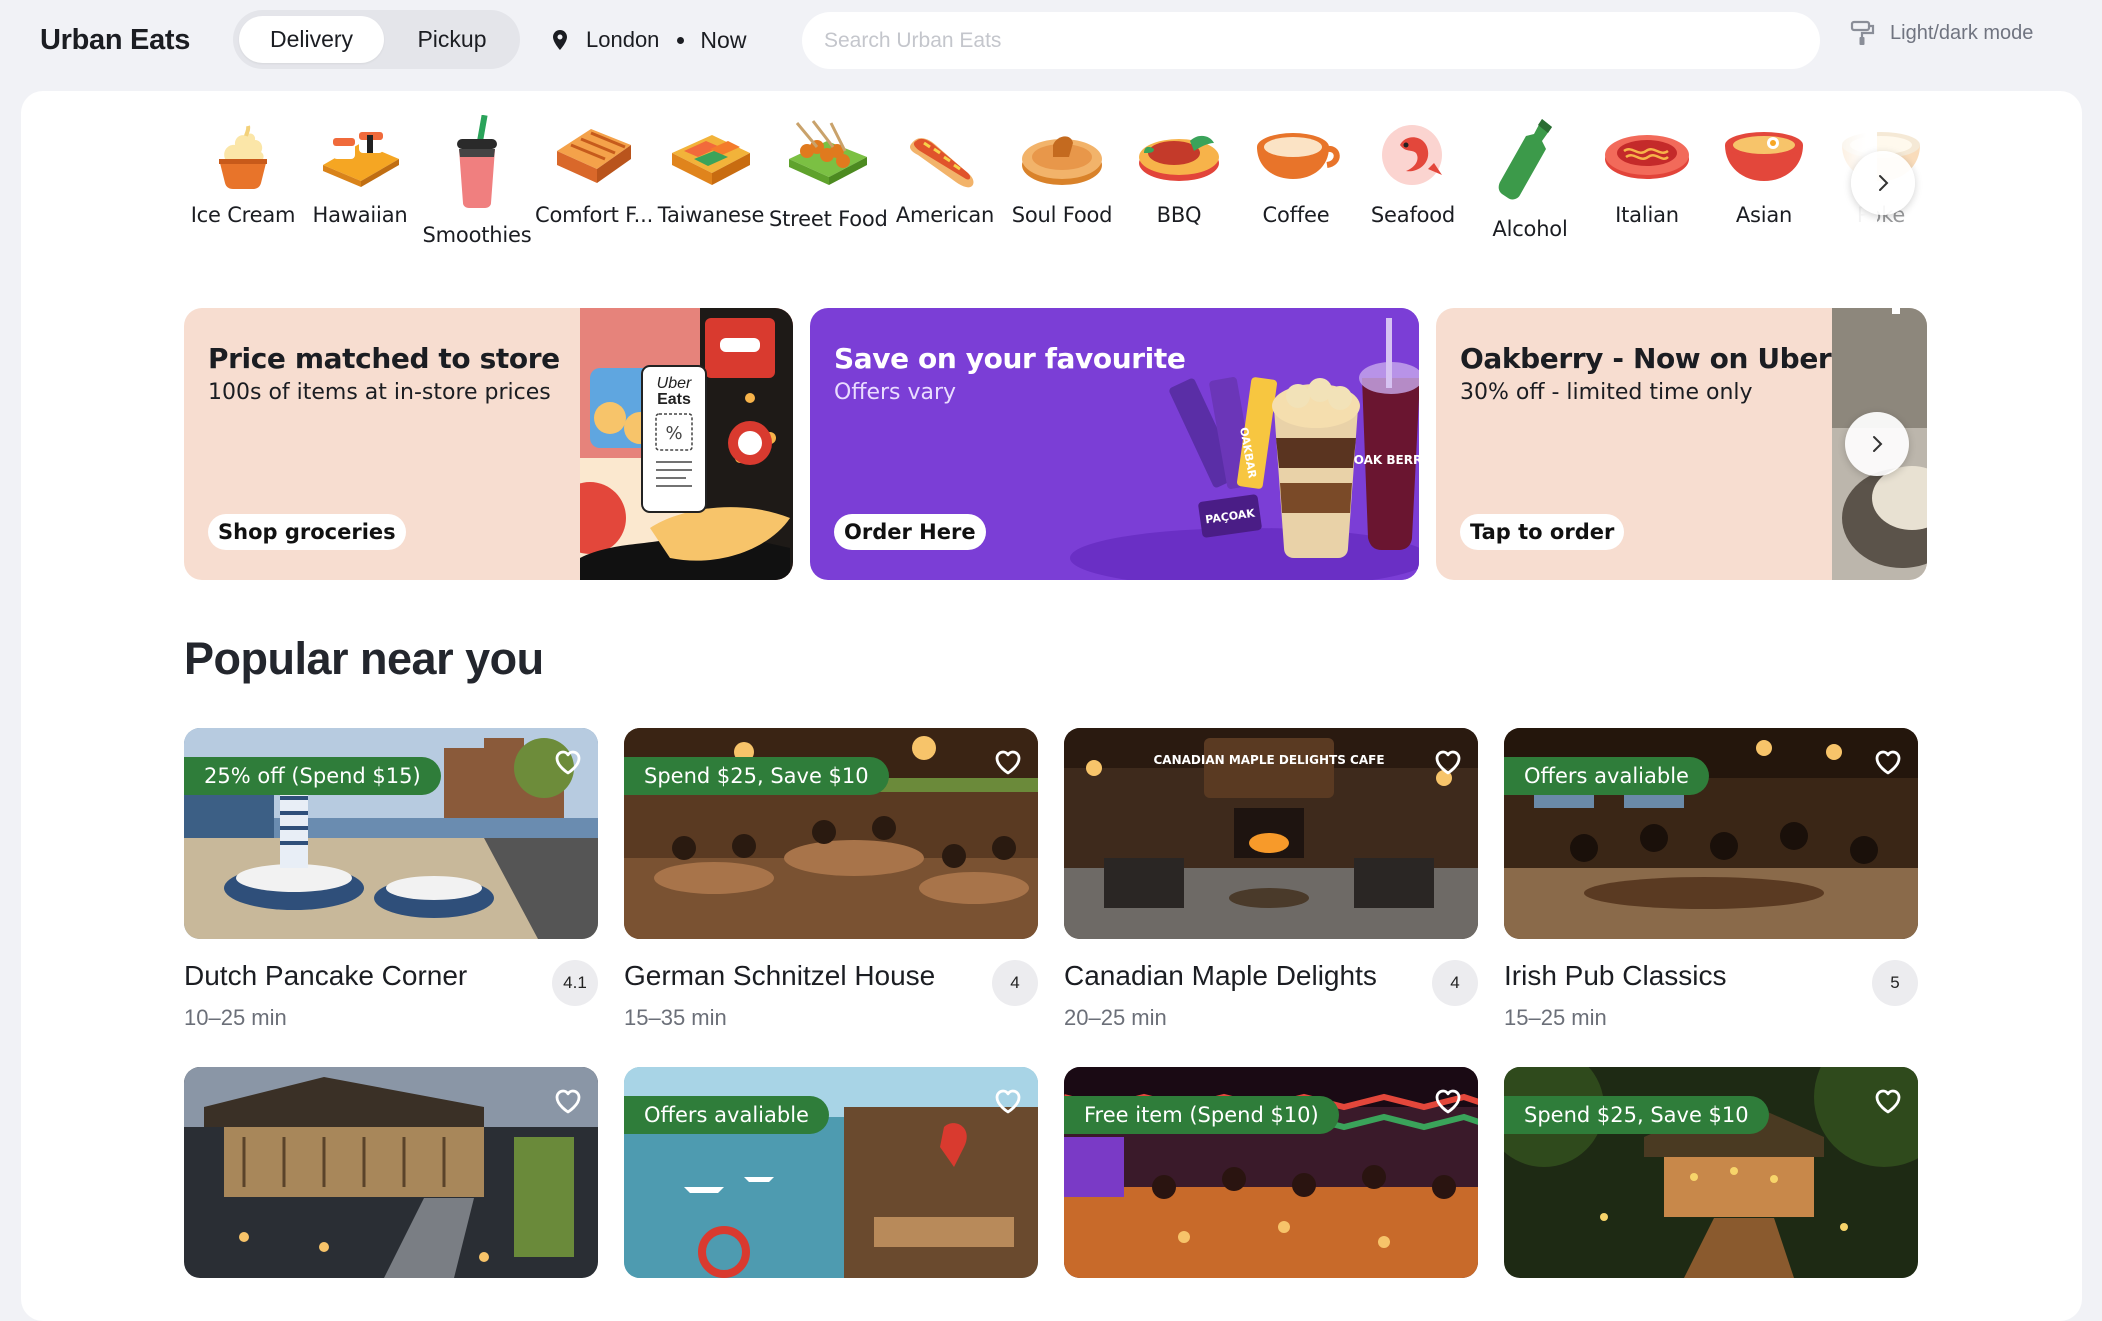 The height and width of the screenshot is (1321, 2102). What do you see at coordinates (1555, 1017) in the screenshot?
I see `delivery-time: 15–25 min` at bounding box center [1555, 1017].